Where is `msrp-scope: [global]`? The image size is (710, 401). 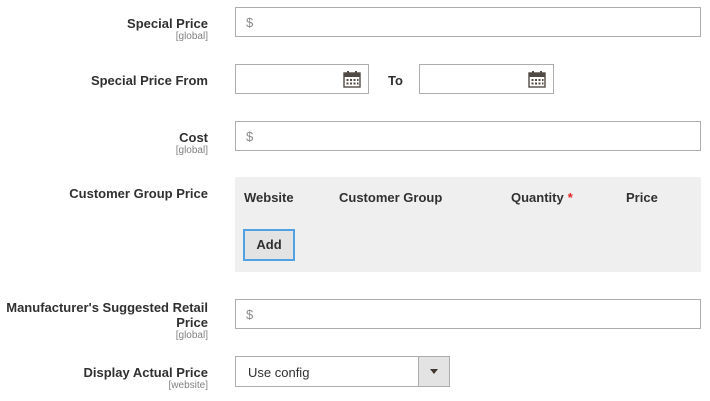
msrp-scope: [global] is located at coordinates (191, 335).